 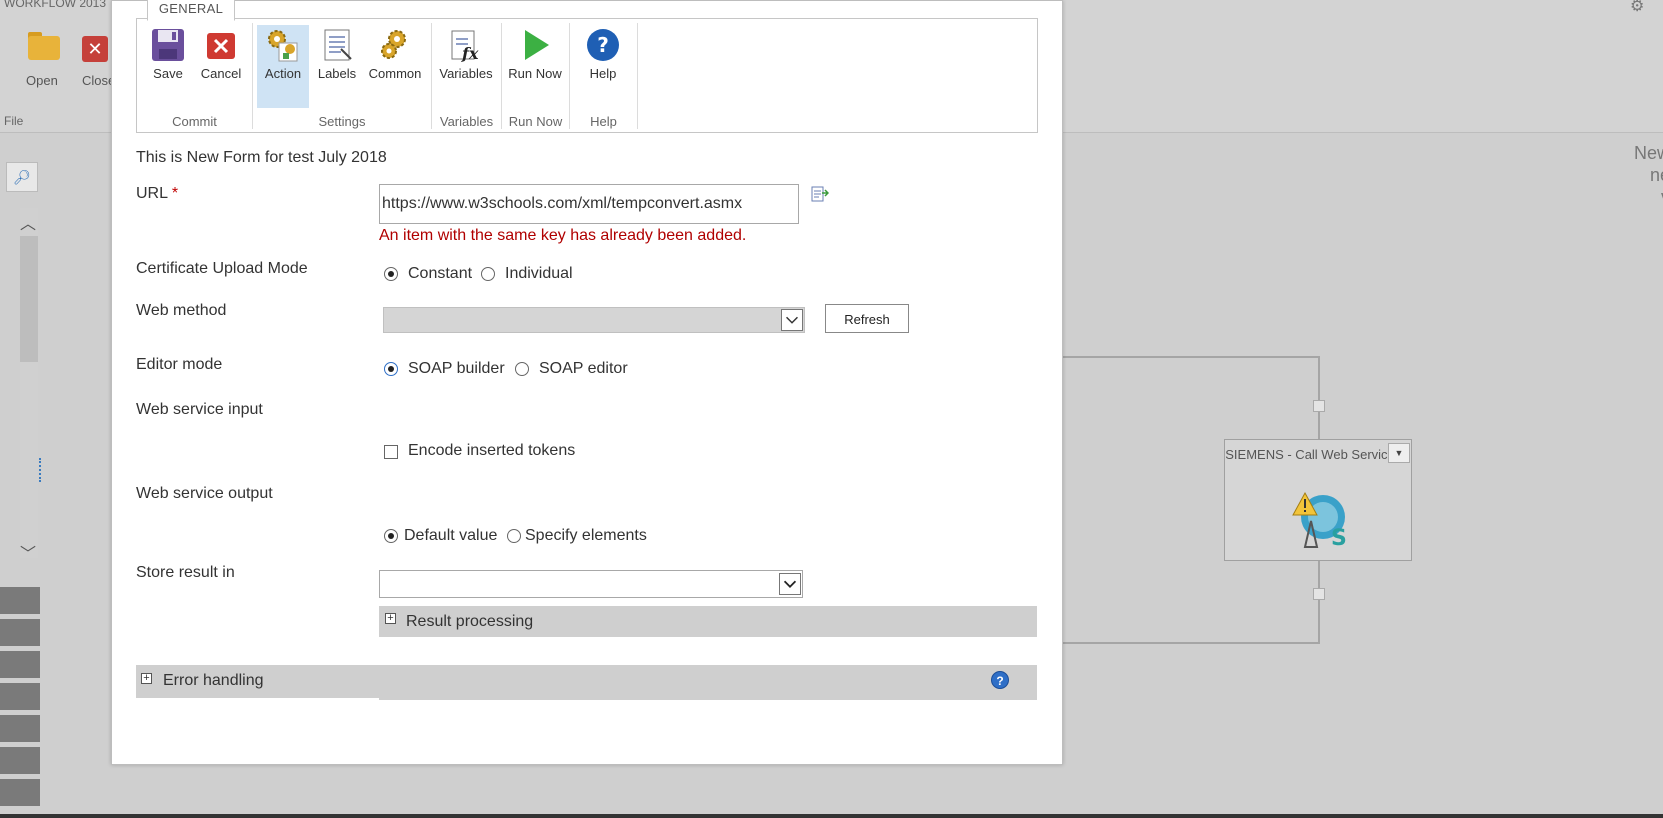 I want to click on help-label: Help, so click(x=603, y=73).